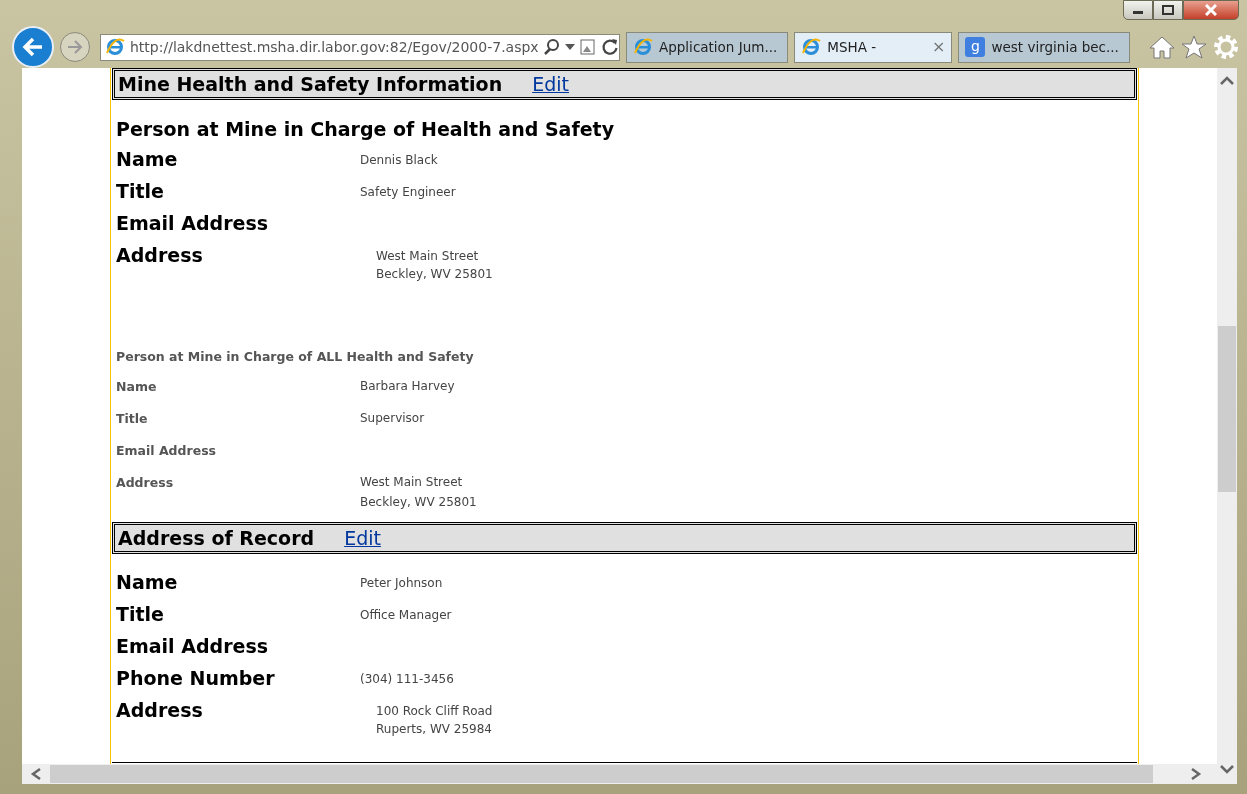 This screenshot has height=794, width=1247. What do you see at coordinates (587, 47) in the screenshot?
I see `picture-icon` at bounding box center [587, 47].